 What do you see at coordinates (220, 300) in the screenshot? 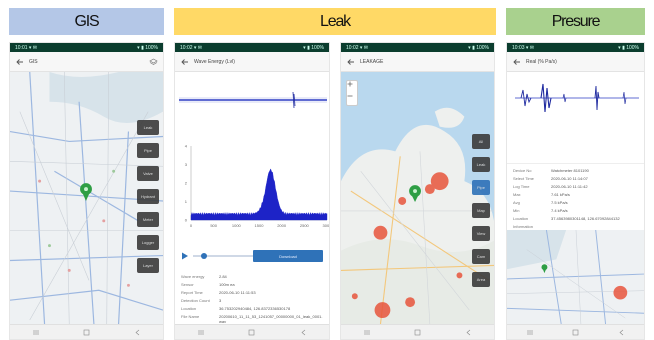
I see `info-value: 3` at bounding box center [220, 300].